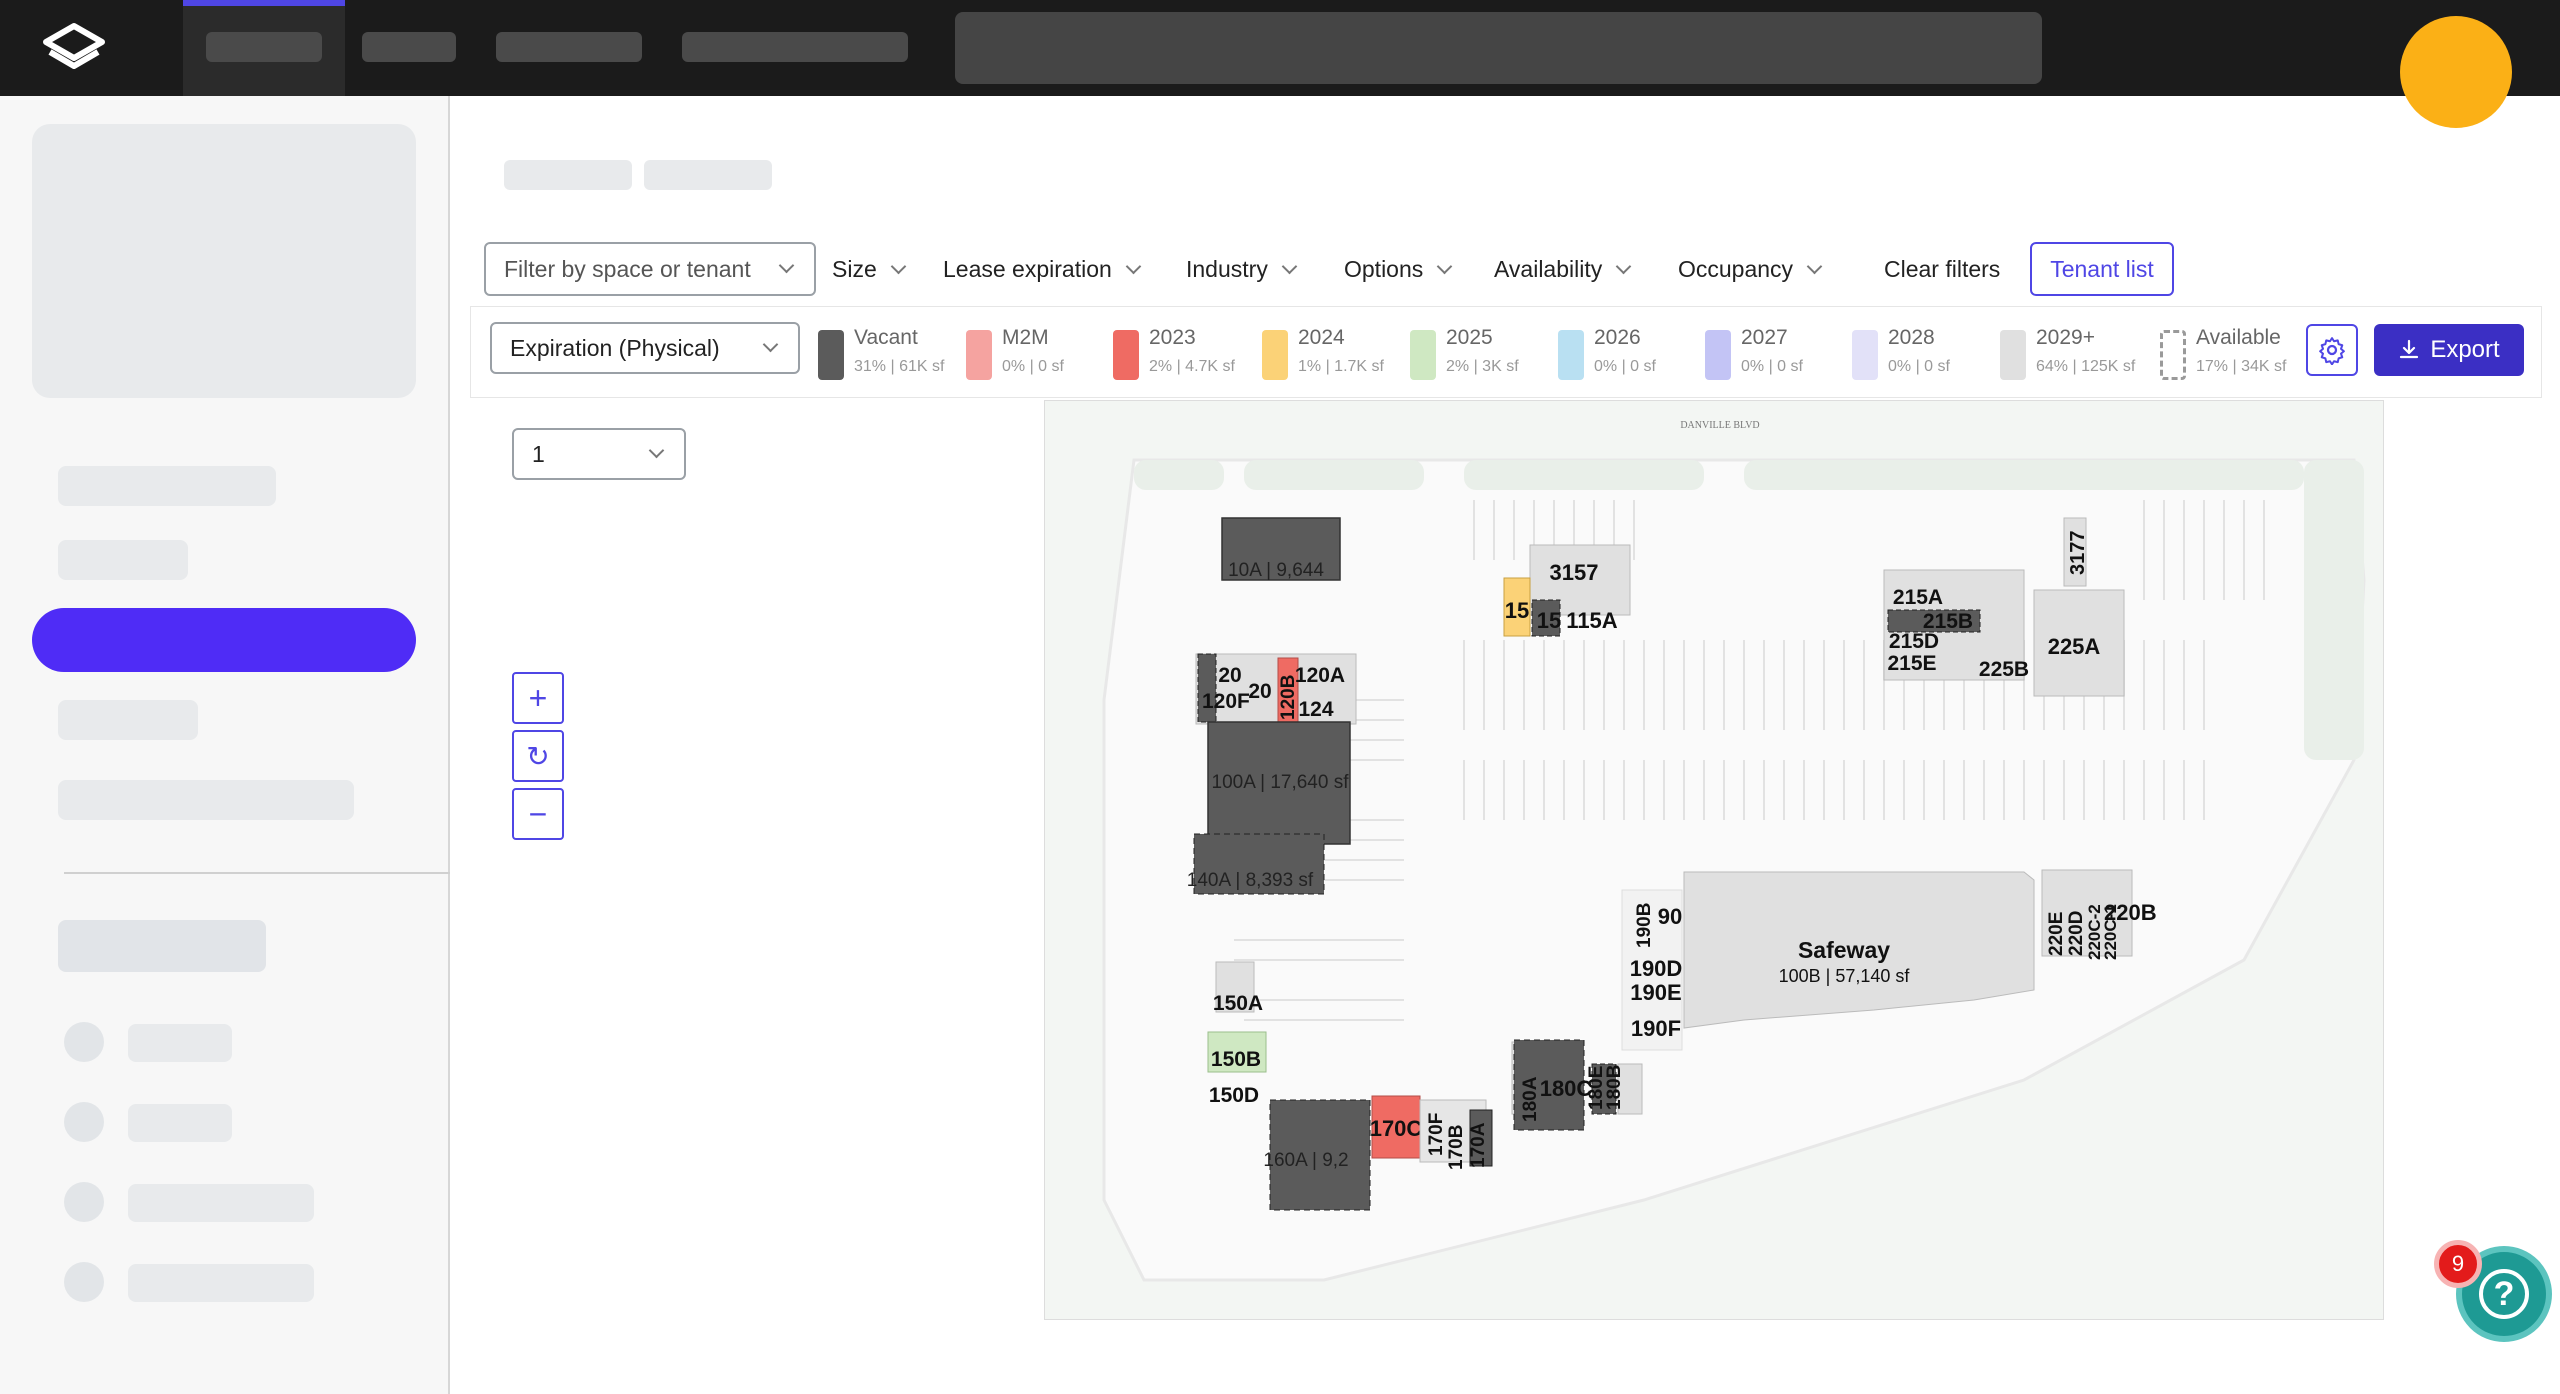  I want to click on export-label: Export, so click(2465, 349).